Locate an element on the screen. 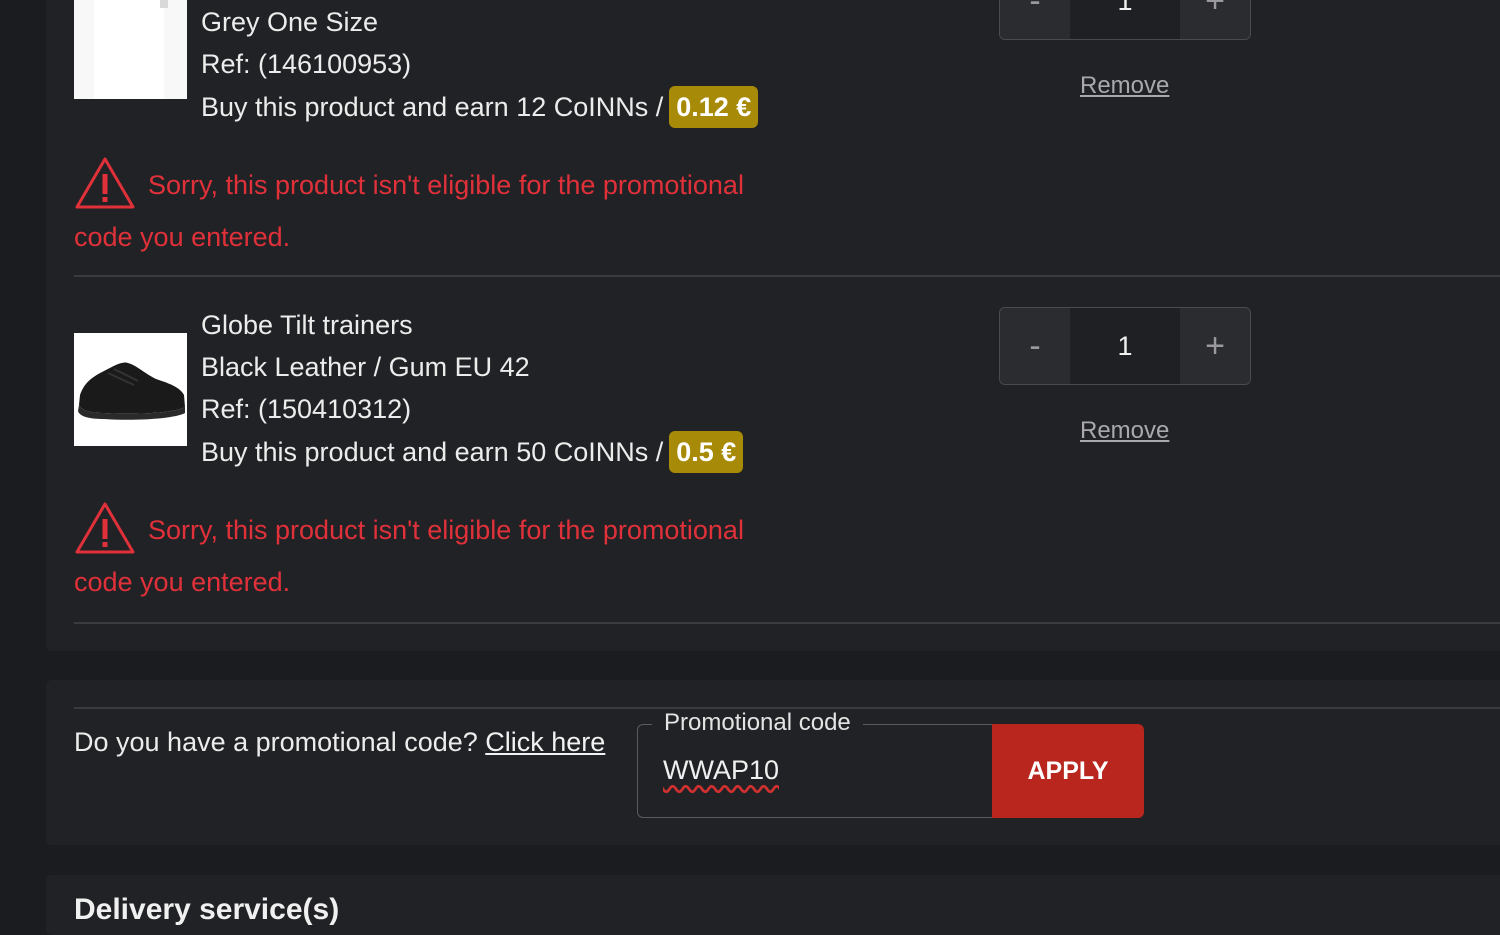 This screenshot has height=935, width=1500. shoe-image is located at coordinates (130, 389).